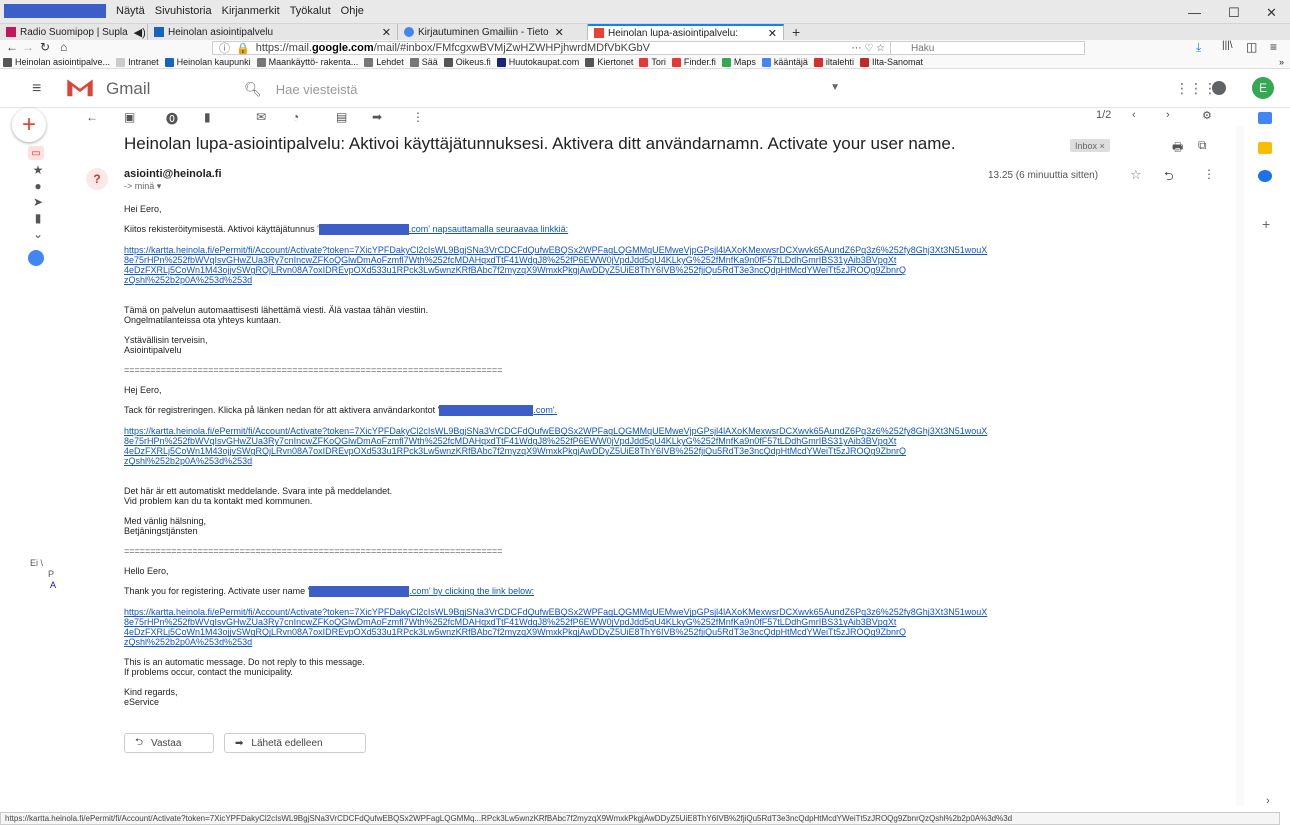  What do you see at coordinates (36, 153) in the screenshot?
I see `inbox-icon: ▭` at bounding box center [36, 153].